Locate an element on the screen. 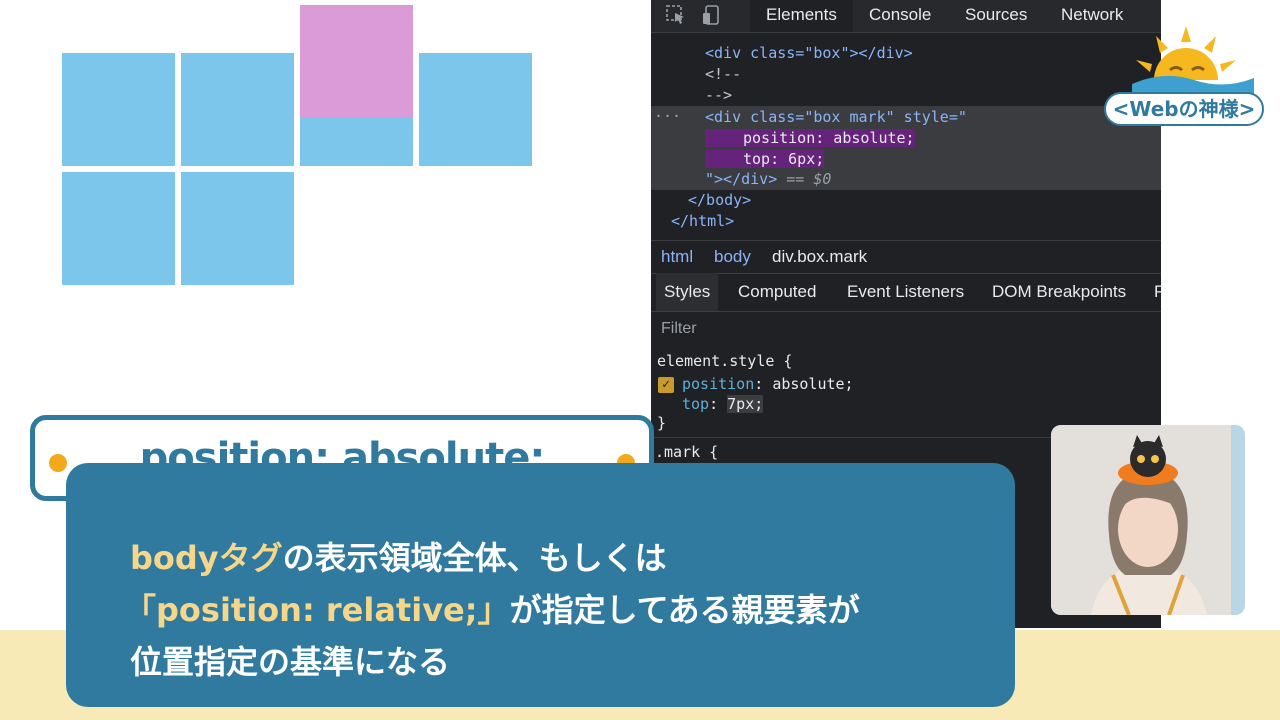  code-line-mark-top: top: 6px; is located at coordinates (765, 159).